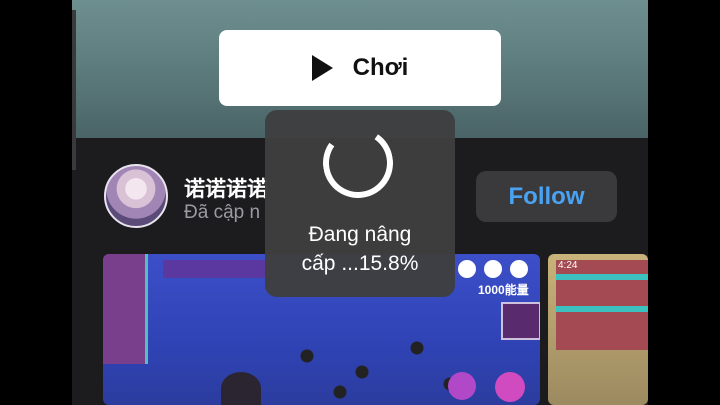 The width and height of the screenshot is (720, 405). What do you see at coordinates (360, 263) in the screenshot?
I see `loading-text-line2: cấp ...15.8%` at bounding box center [360, 263].